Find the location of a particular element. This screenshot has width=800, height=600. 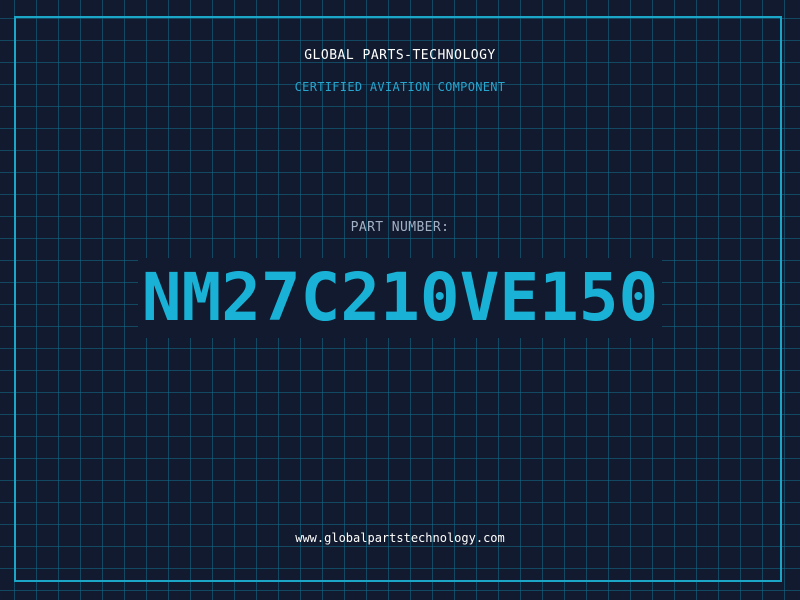

part-number-value: NM27C210VE150 is located at coordinates (400, 298).